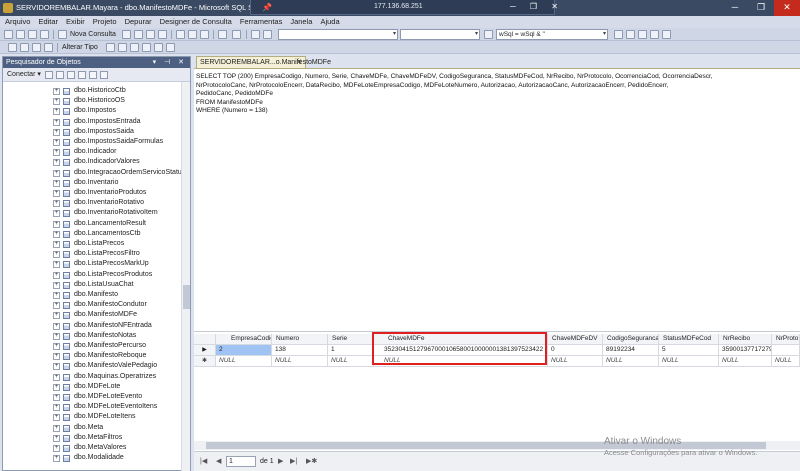  I want to click on tab-manifesto-mdfe: SERVIDOREMBALAR...o.ManifestoMDFe ✕, so click(263, 62).